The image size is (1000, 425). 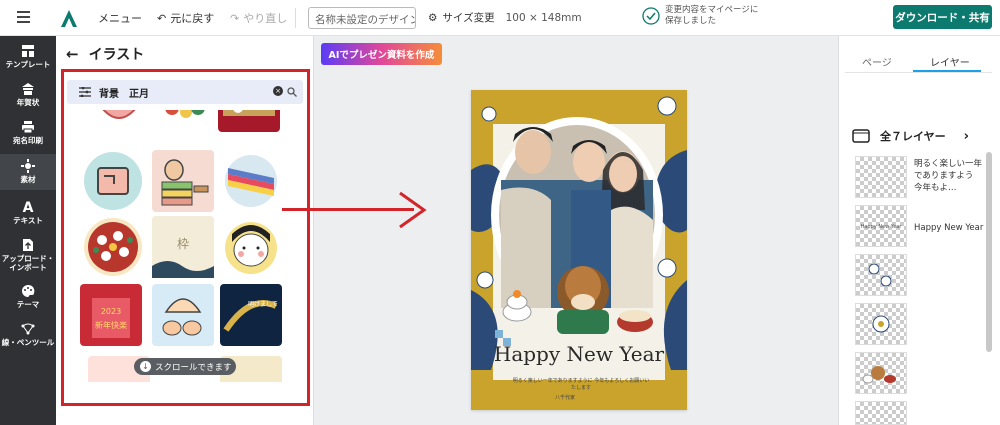 What do you see at coordinates (28, 263) in the screenshot?
I see `sidebar-item-label: アップロード・インポート` at bounding box center [28, 263].